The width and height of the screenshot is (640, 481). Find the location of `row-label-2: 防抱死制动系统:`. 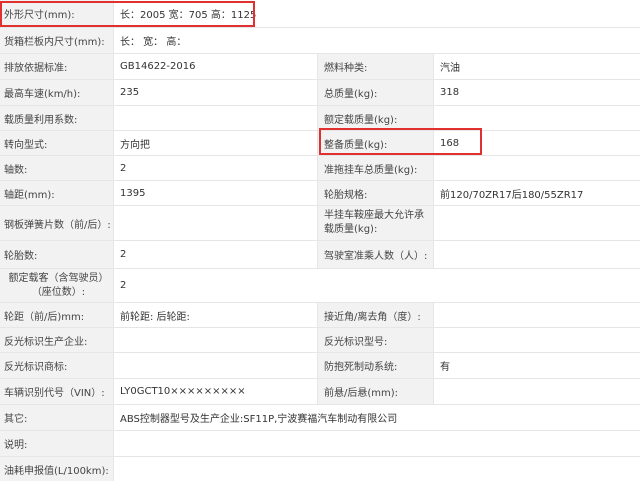

row-label-2: 防抱死制动系统: is located at coordinates (375, 365).